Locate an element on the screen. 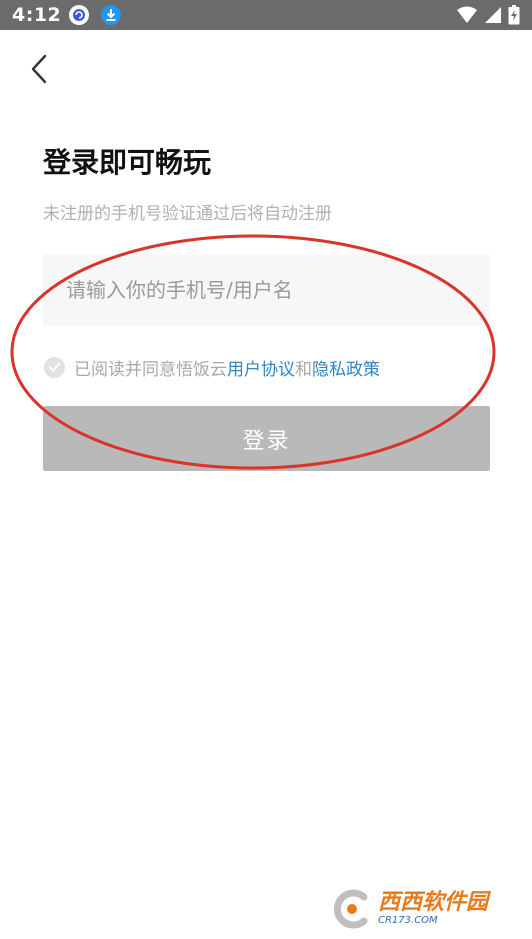 This screenshot has height=939, width=532. checkmark-icon is located at coordinates (54, 367).